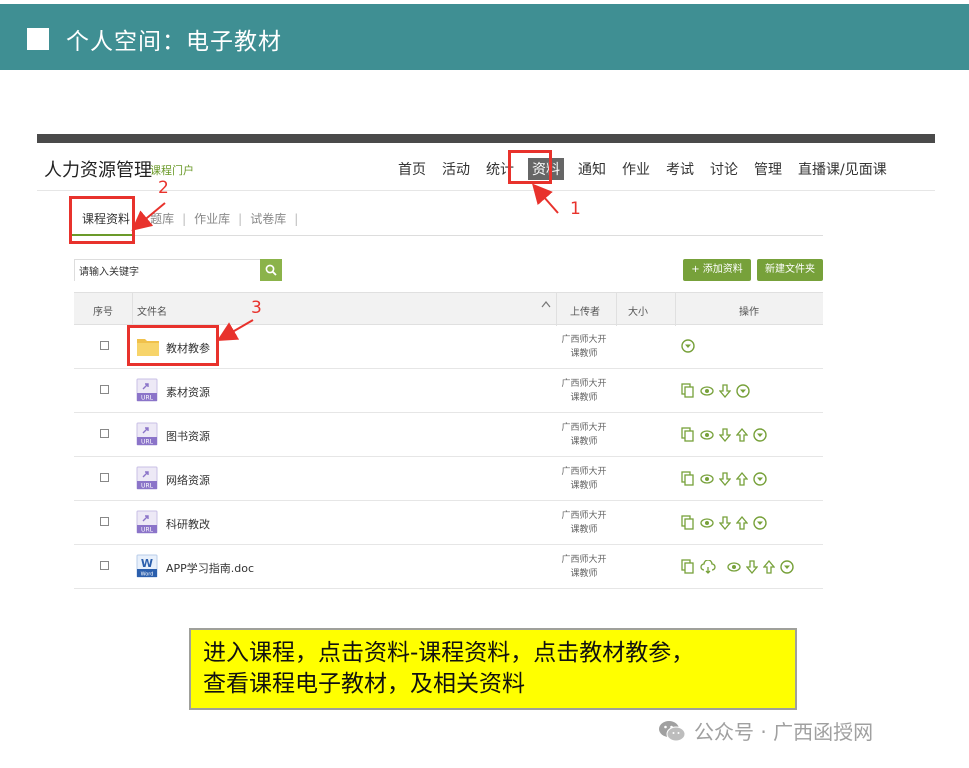  I want to click on caption-line-1: 进入课程，点击资料-课程资料，点击教材教参，, so click(449, 653).